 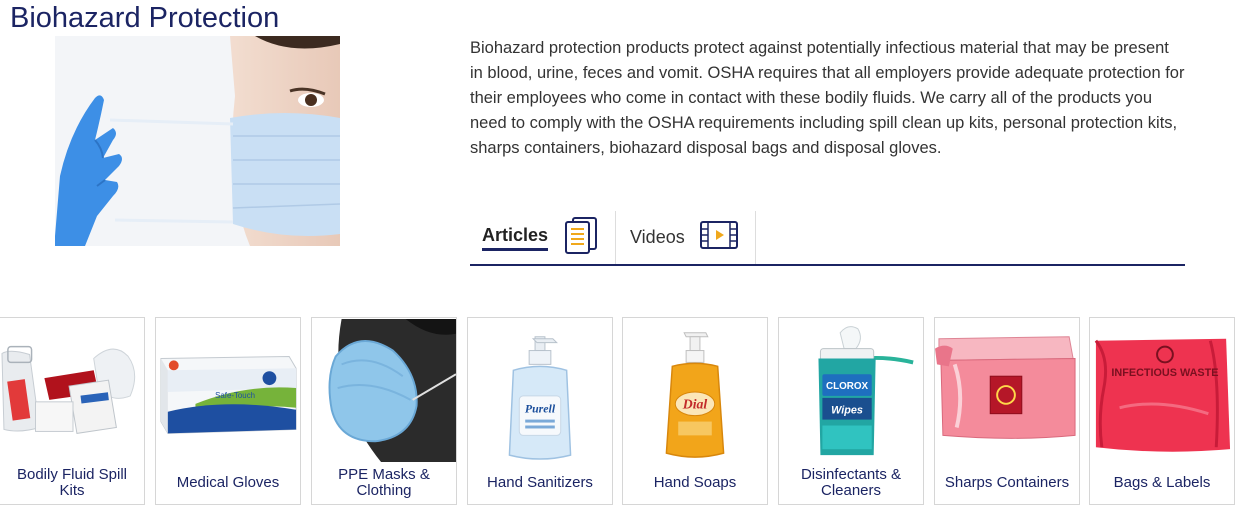 I want to click on articles-icon, so click(x=581, y=237).